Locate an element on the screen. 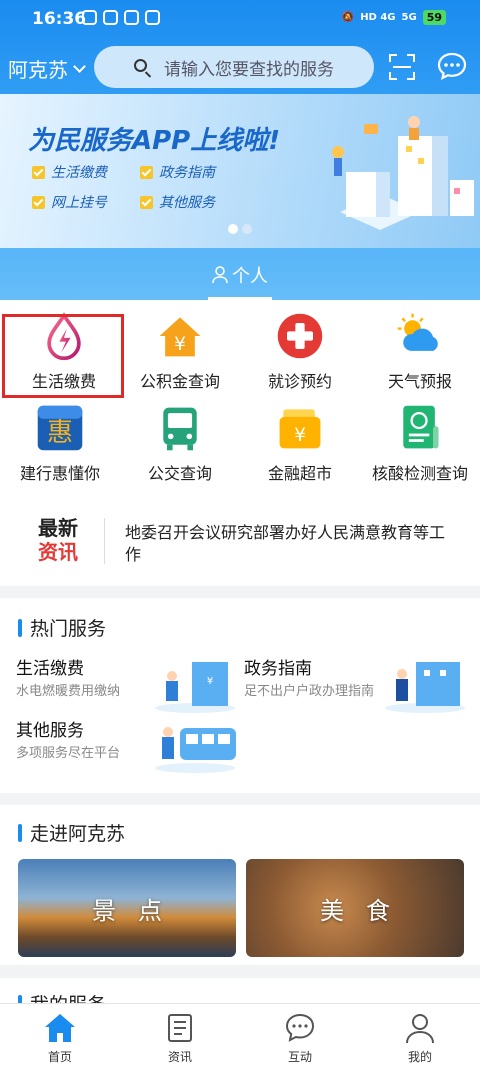  explore-section: 走进阿克苏 景点 美食 is located at coordinates (240, 885).